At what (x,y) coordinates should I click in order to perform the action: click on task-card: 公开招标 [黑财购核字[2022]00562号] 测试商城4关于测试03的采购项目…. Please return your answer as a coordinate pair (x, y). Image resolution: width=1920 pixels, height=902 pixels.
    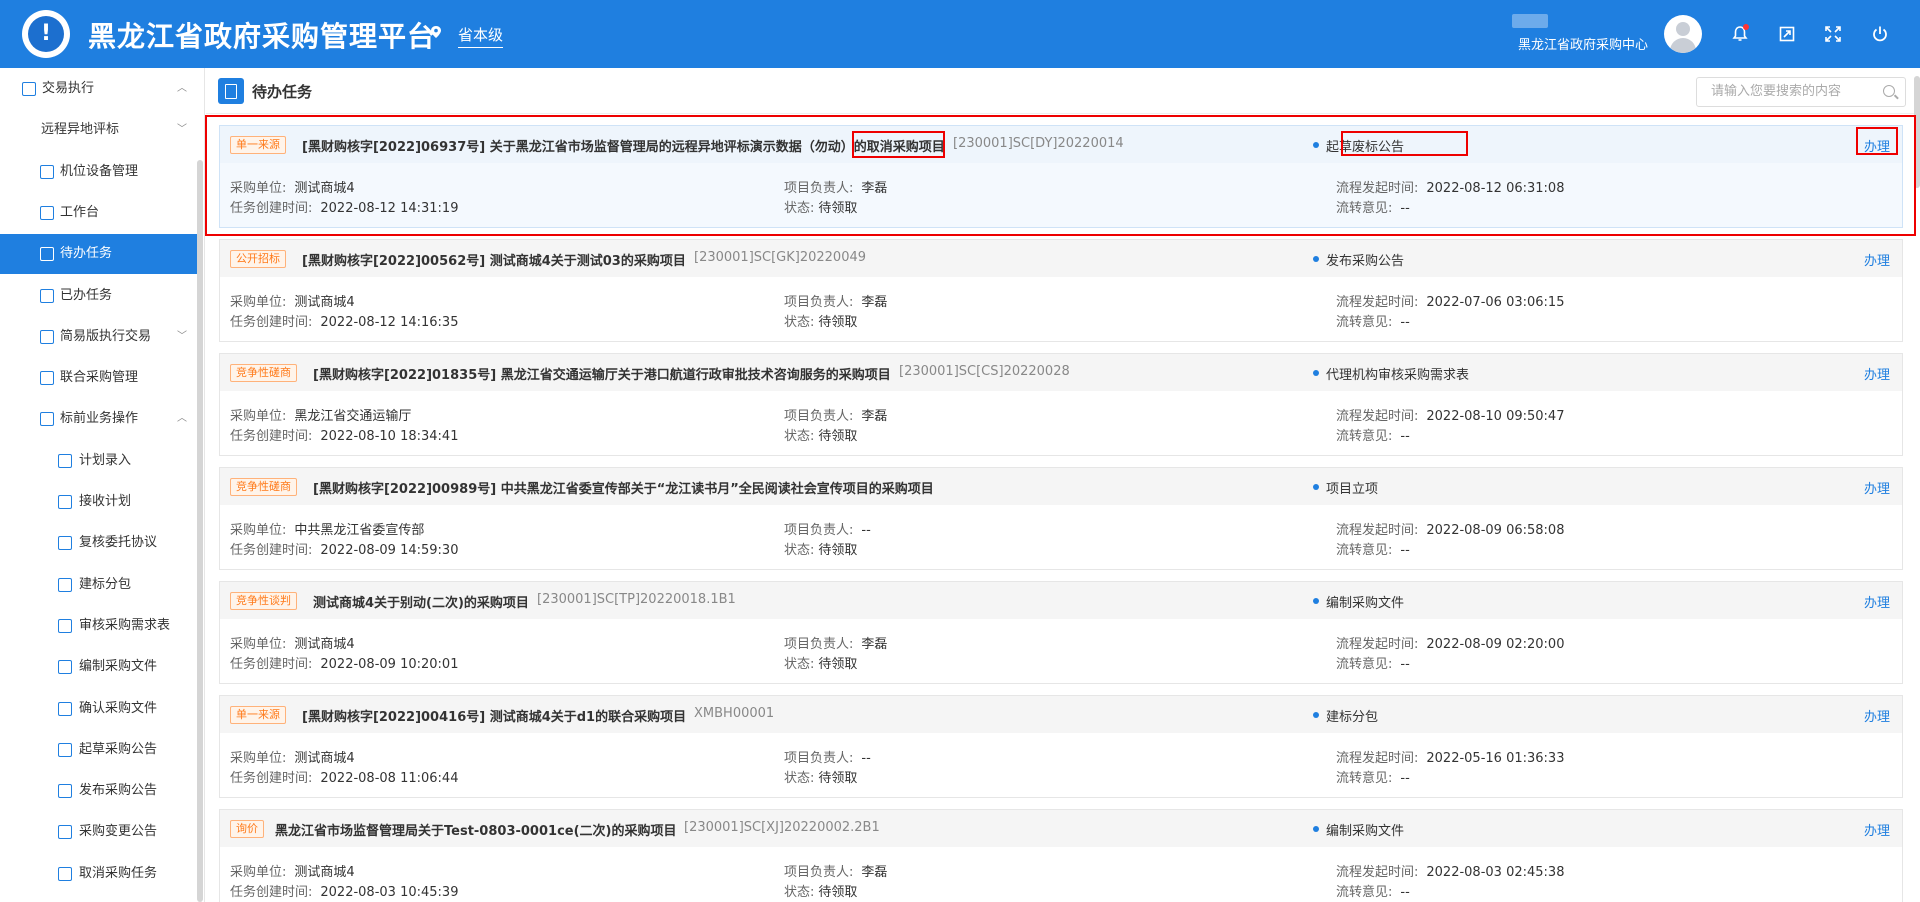
    Looking at the image, I should click on (1061, 290).